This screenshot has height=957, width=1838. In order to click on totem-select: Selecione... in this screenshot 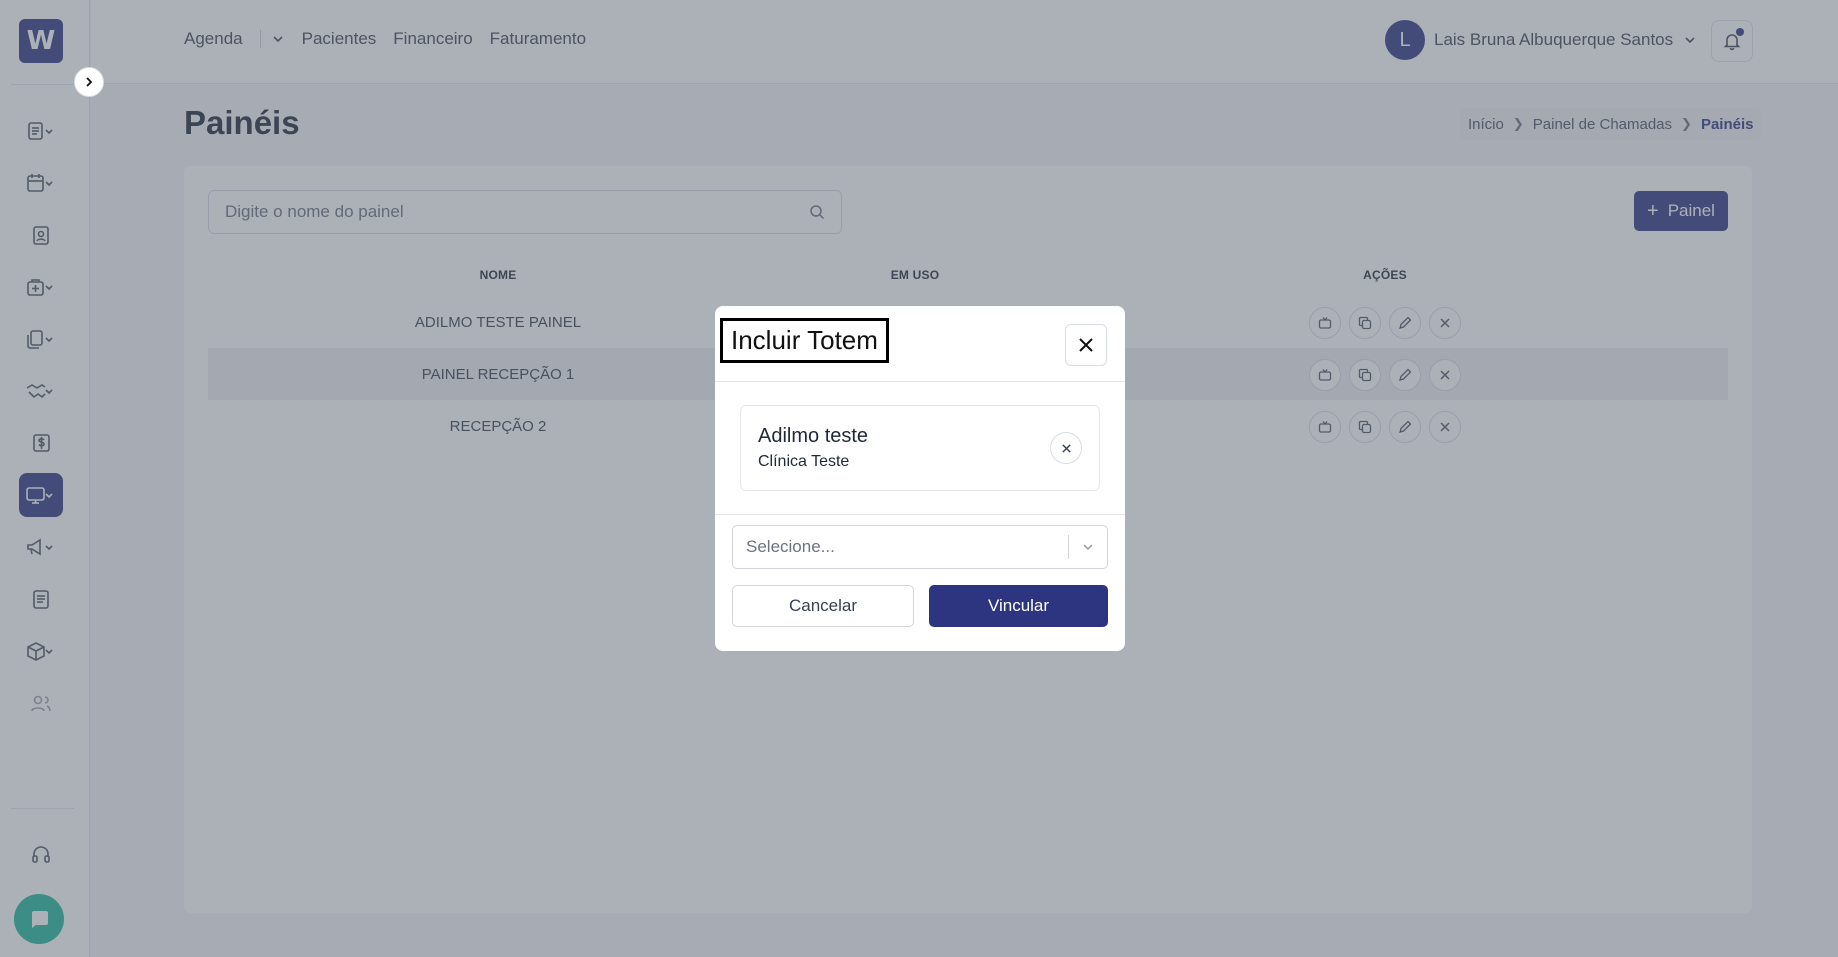, I will do `click(920, 547)`.